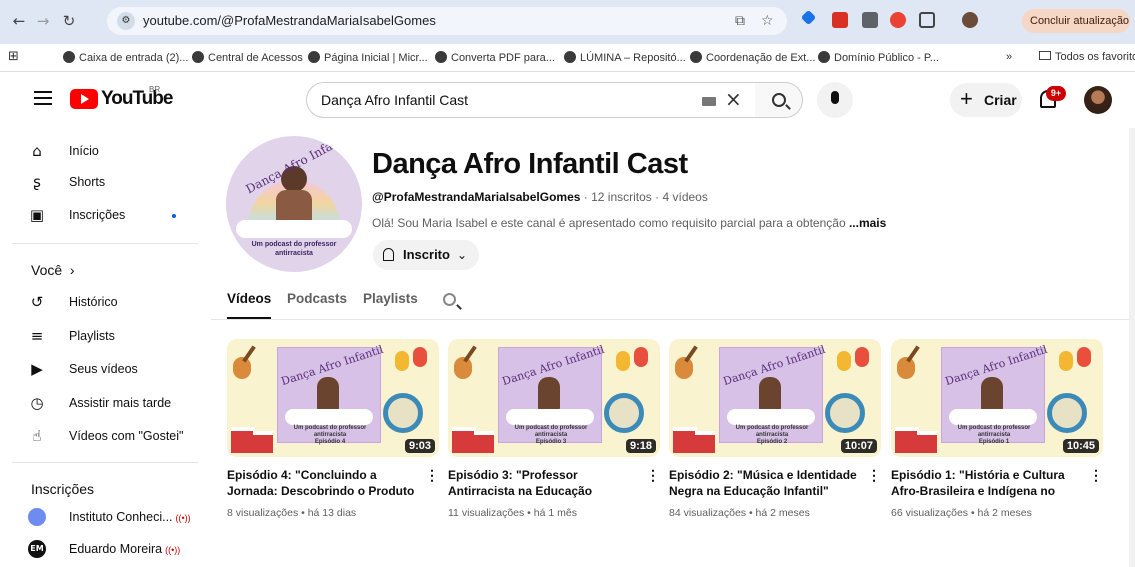 The image size is (1135, 567). What do you see at coordinates (113, 437) in the screenshot?
I see `sidebar-item-liked: ☝ Vídeos com "Gostei"` at bounding box center [113, 437].